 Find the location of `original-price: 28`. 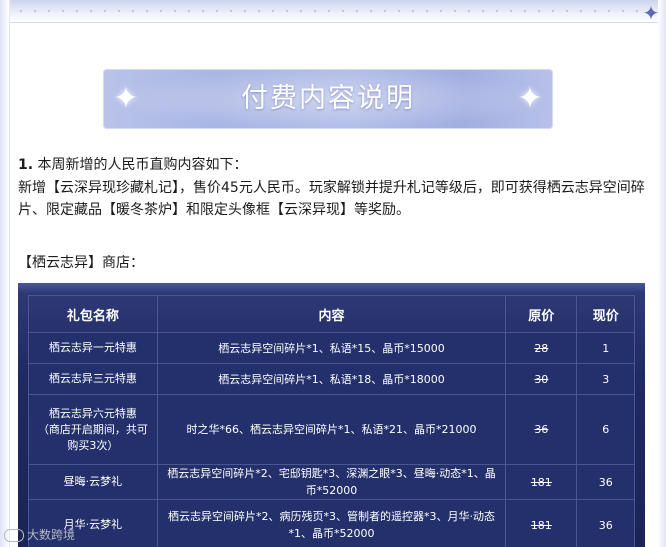

original-price: 28 is located at coordinates (541, 348).